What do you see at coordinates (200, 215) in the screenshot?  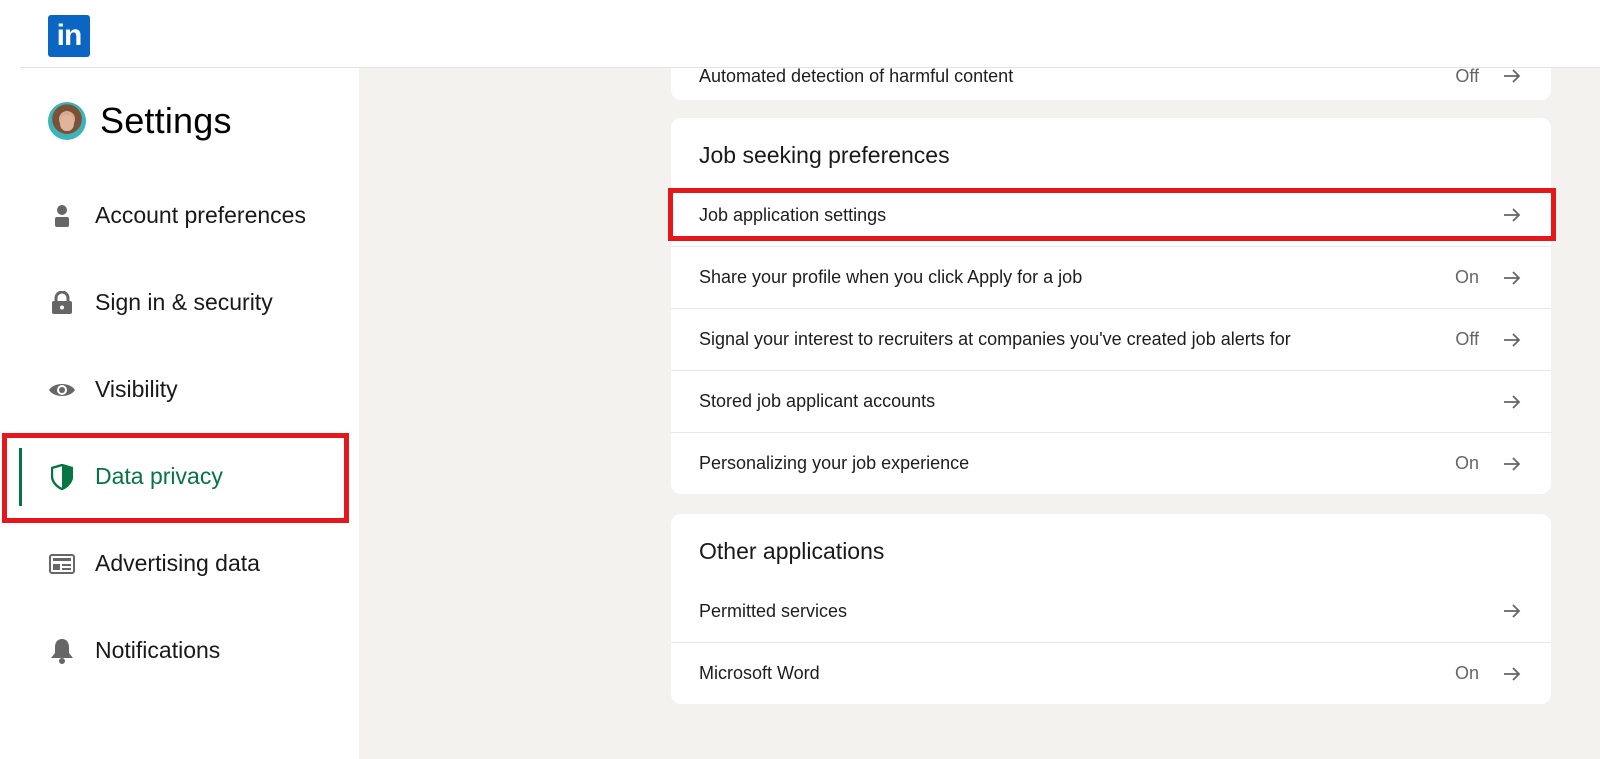 I see `sidebar-item-label: Account preferences` at bounding box center [200, 215].